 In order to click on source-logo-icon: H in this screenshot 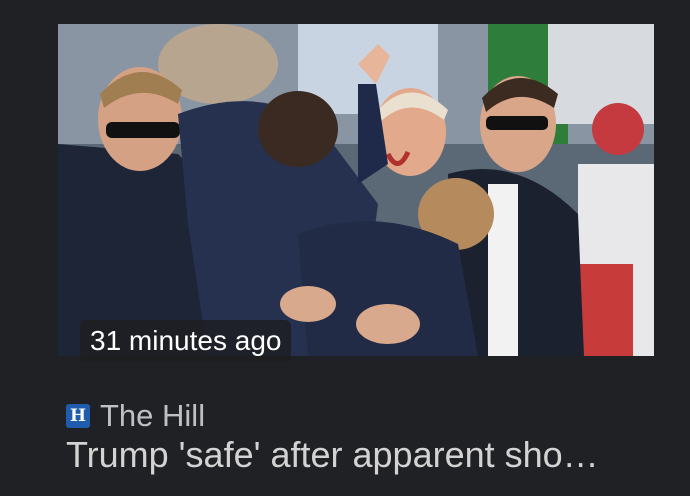, I will do `click(78, 416)`.